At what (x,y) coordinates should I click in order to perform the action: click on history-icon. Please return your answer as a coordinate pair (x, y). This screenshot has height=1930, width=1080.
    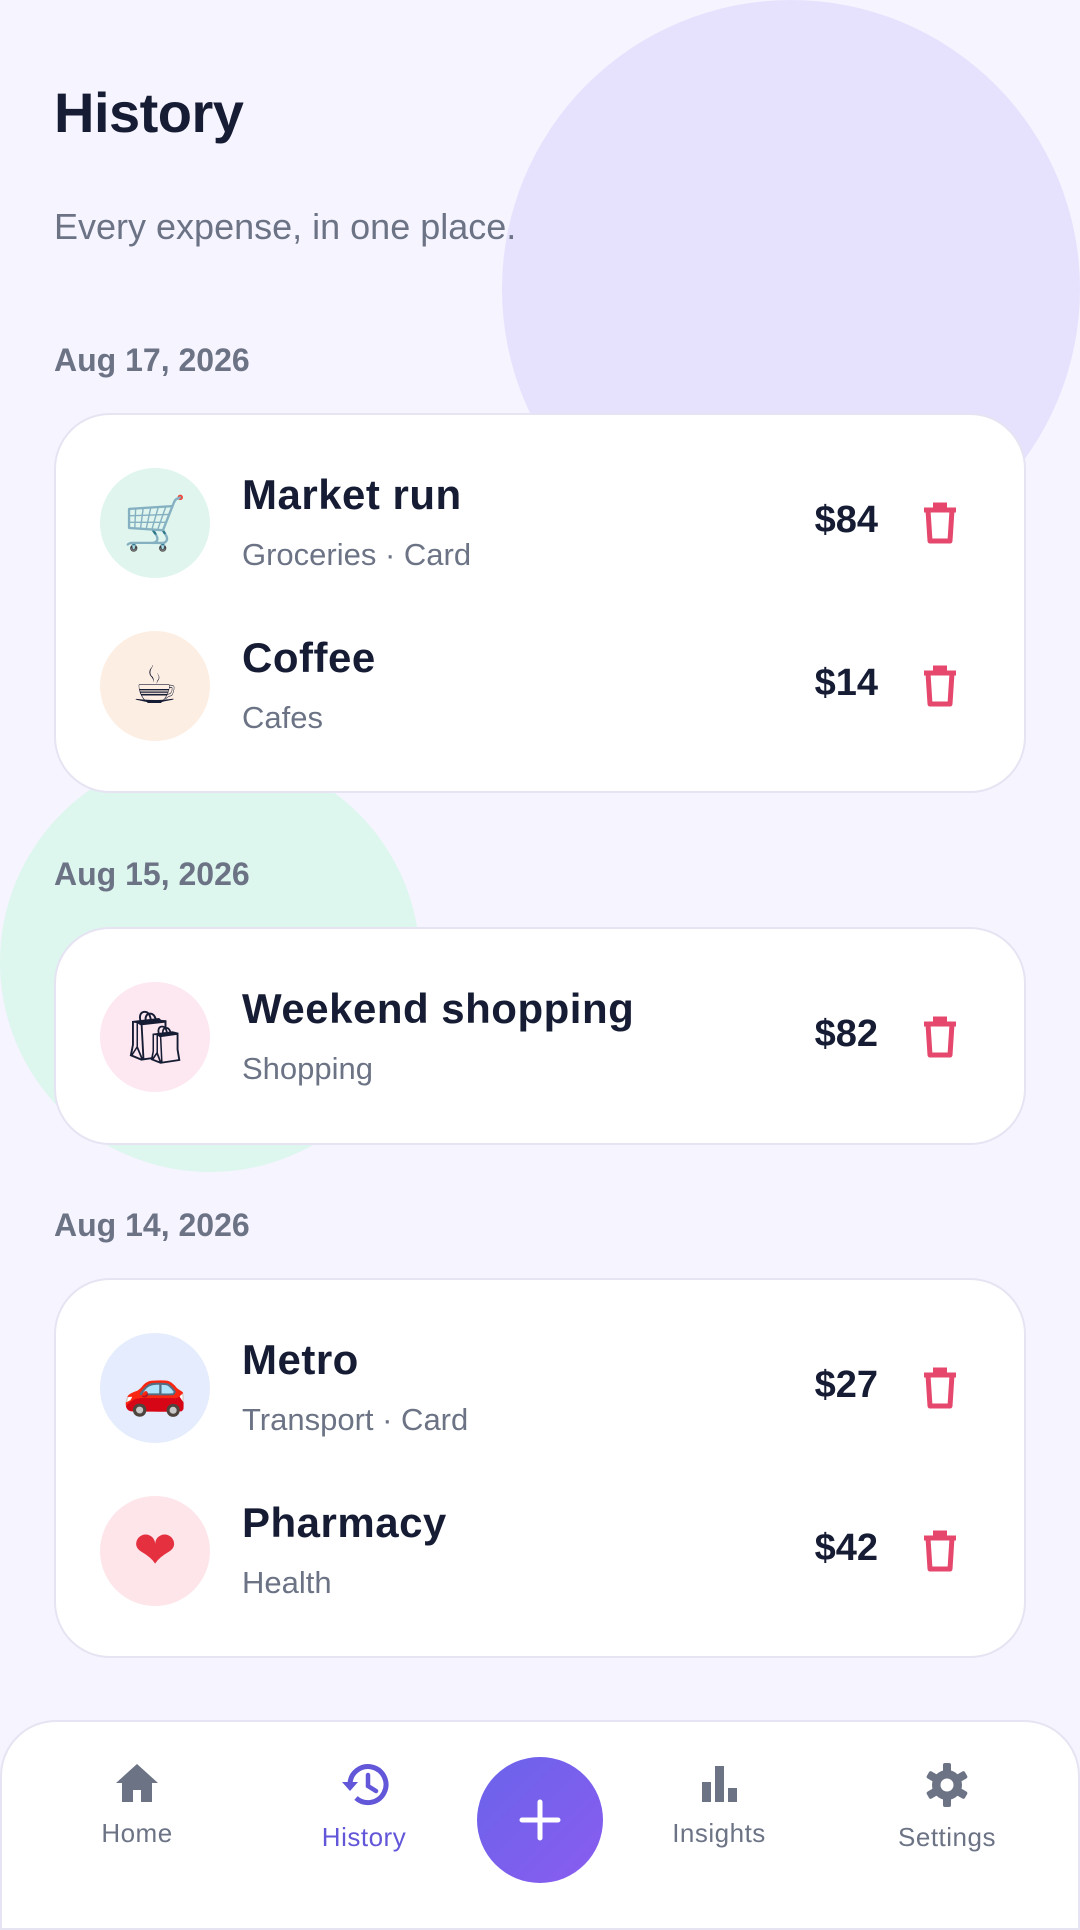
    Looking at the image, I should click on (365, 1785).